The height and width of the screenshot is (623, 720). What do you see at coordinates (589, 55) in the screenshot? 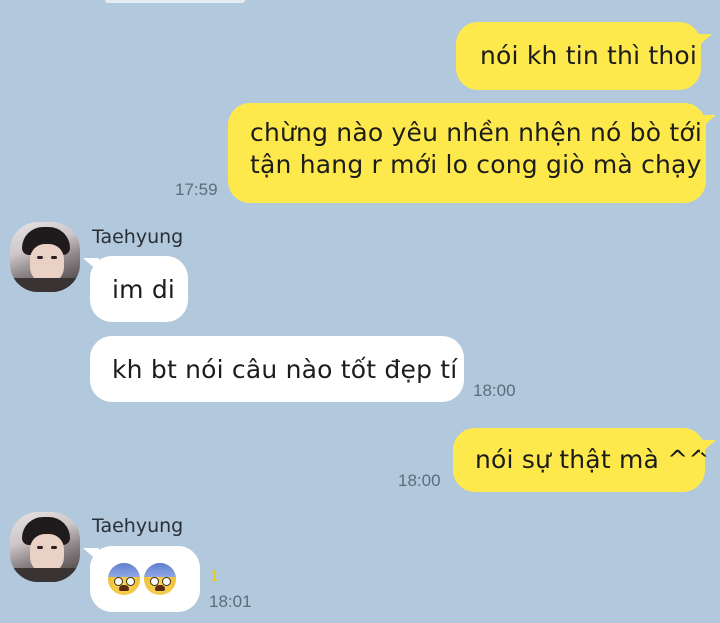
I see `message-text: nói kh tin thì thoi` at bounding box center [589, 55].